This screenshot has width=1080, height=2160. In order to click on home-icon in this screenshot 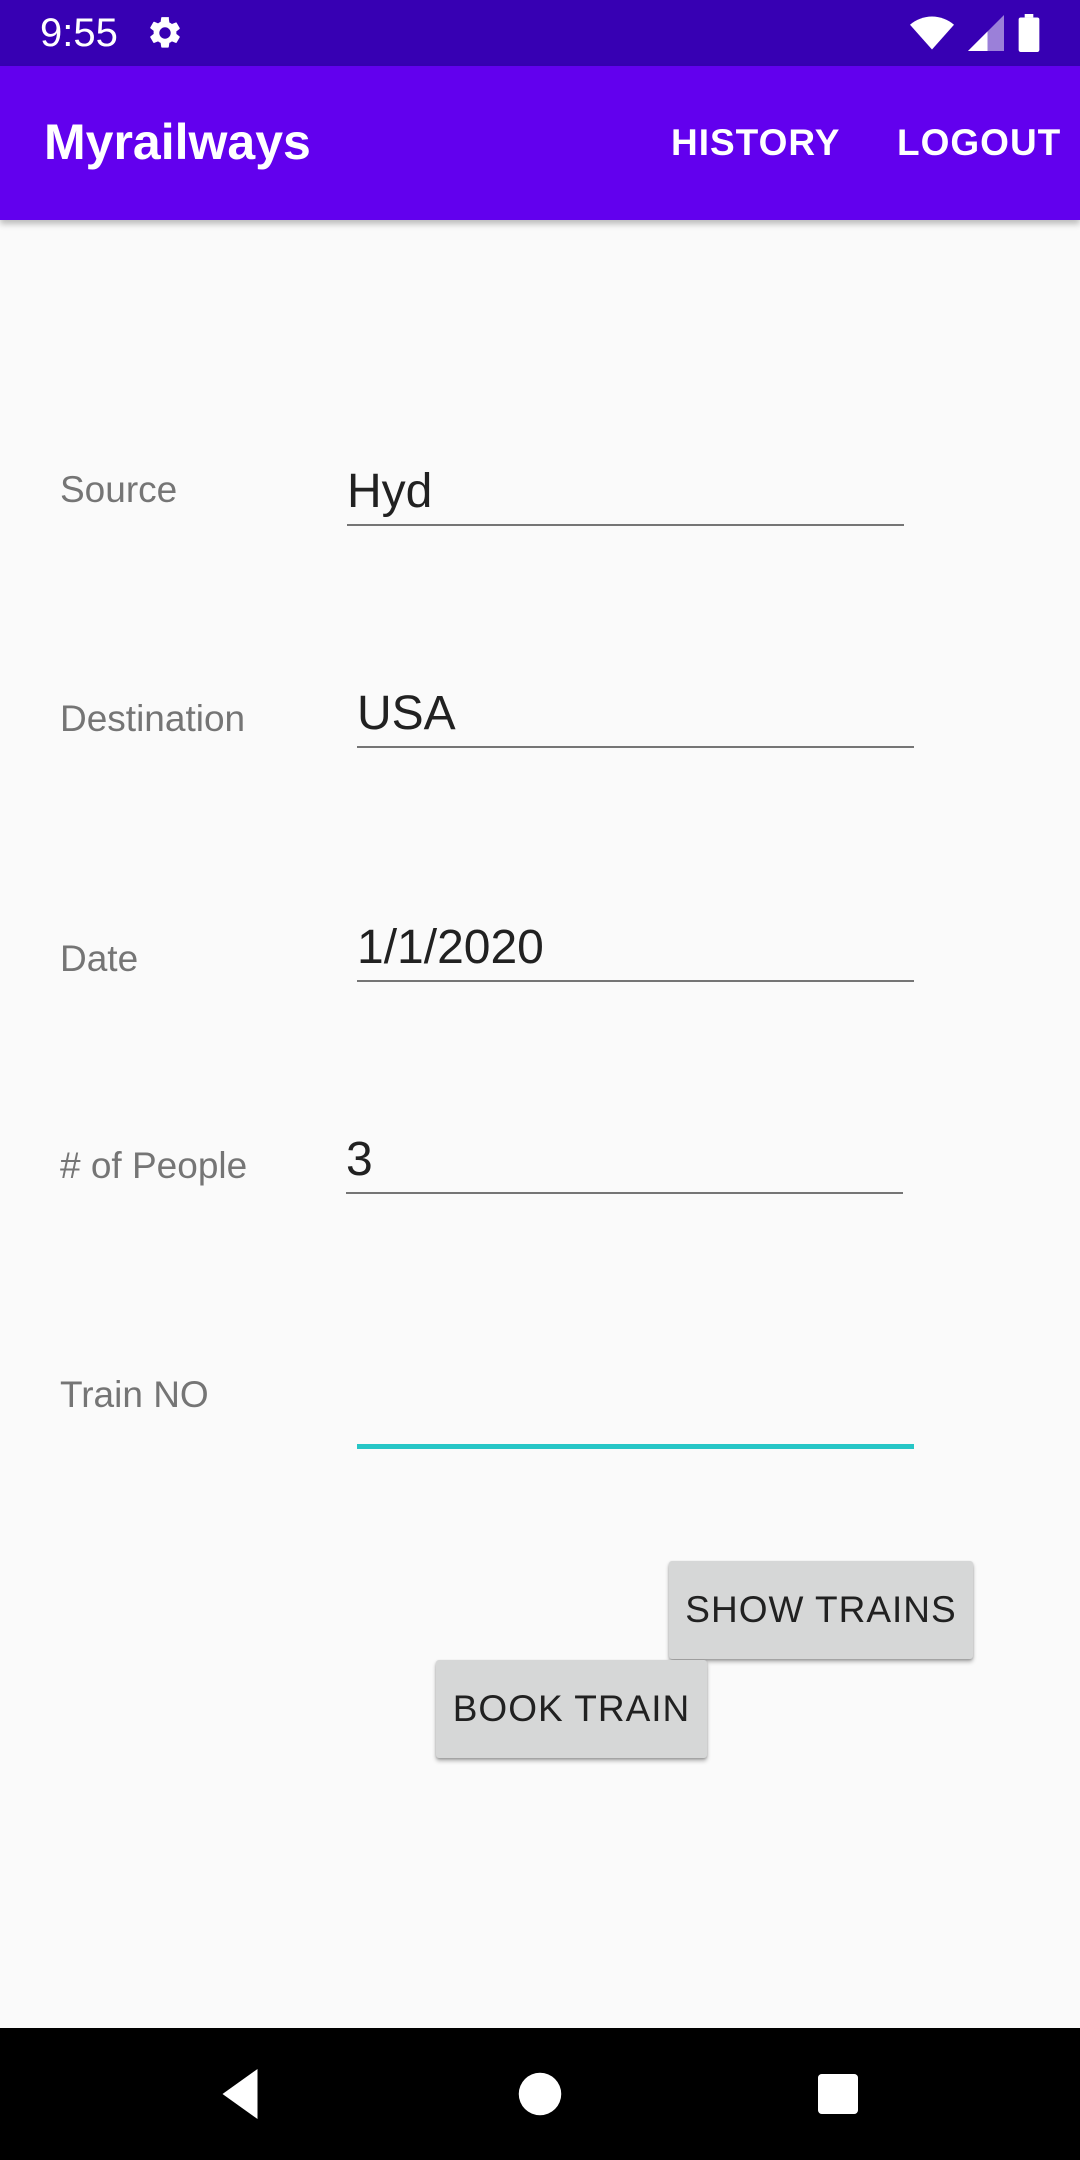, I will do `click(540, 2094)`.